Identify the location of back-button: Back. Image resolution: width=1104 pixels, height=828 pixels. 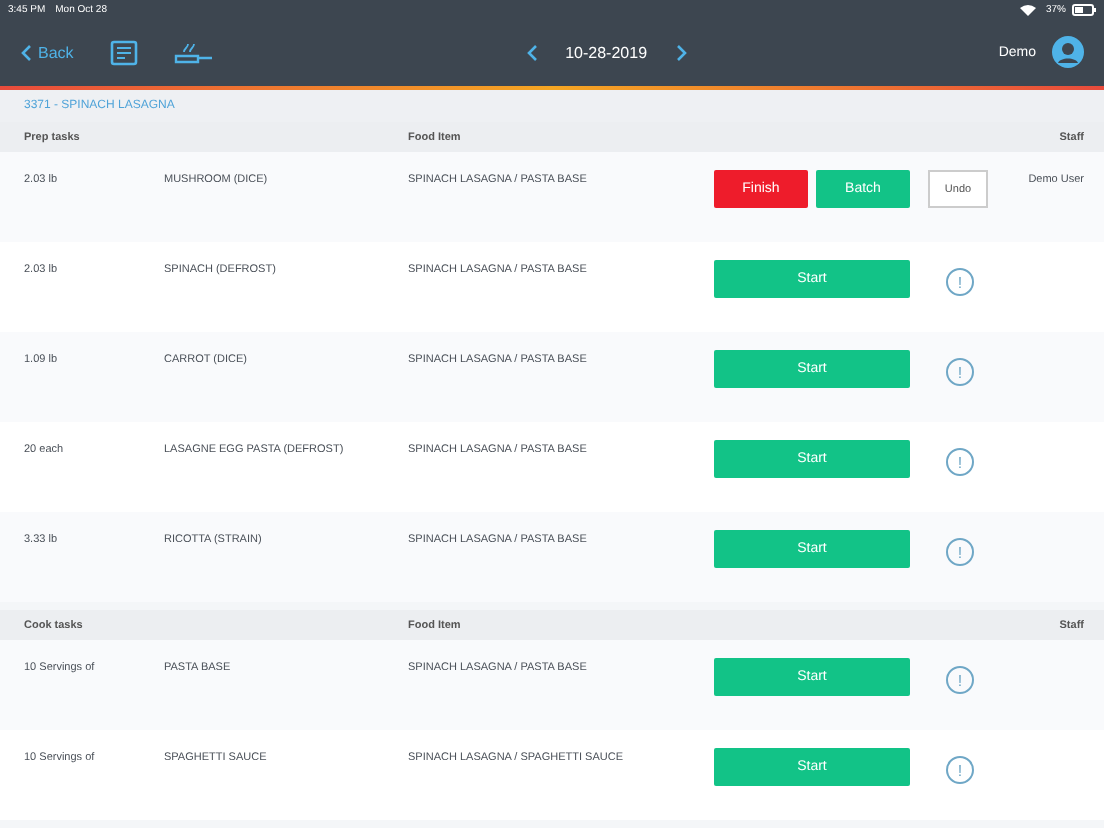
(47, 52).